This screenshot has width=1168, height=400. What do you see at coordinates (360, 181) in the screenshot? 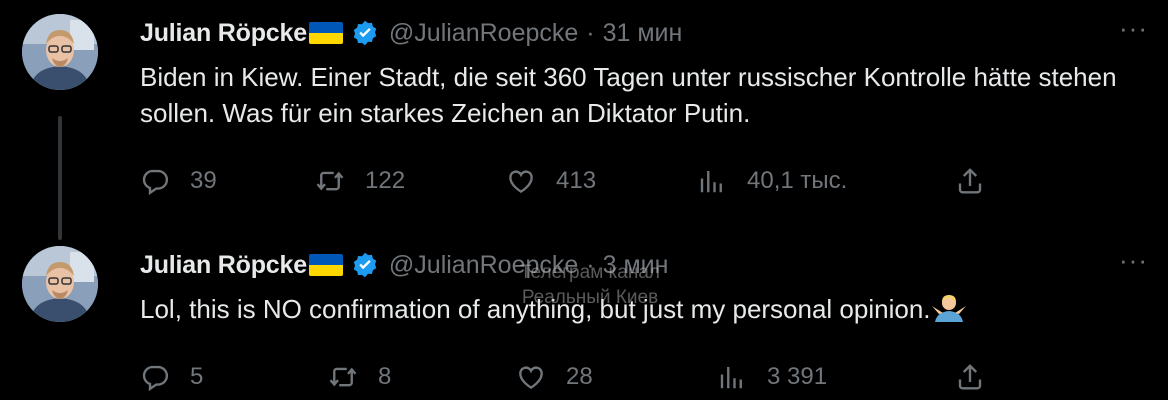
I see `retweet-button: 122` at bounding box center [360, 181].